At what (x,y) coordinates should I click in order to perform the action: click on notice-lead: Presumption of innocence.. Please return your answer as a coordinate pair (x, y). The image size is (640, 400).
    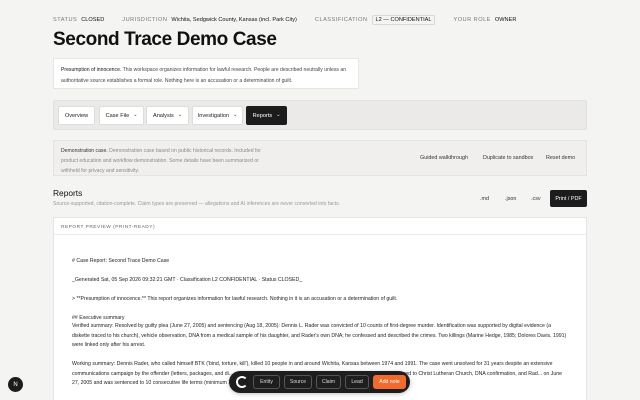
    Looking at the image, I should click on (91, 70).